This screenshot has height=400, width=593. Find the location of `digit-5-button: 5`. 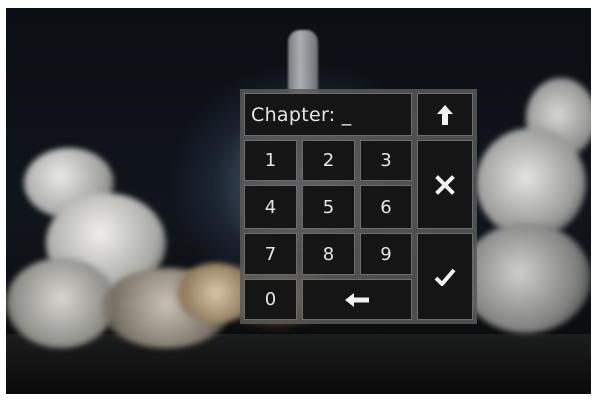

digit-5-button: 5 is located at coordinates (328, 207).